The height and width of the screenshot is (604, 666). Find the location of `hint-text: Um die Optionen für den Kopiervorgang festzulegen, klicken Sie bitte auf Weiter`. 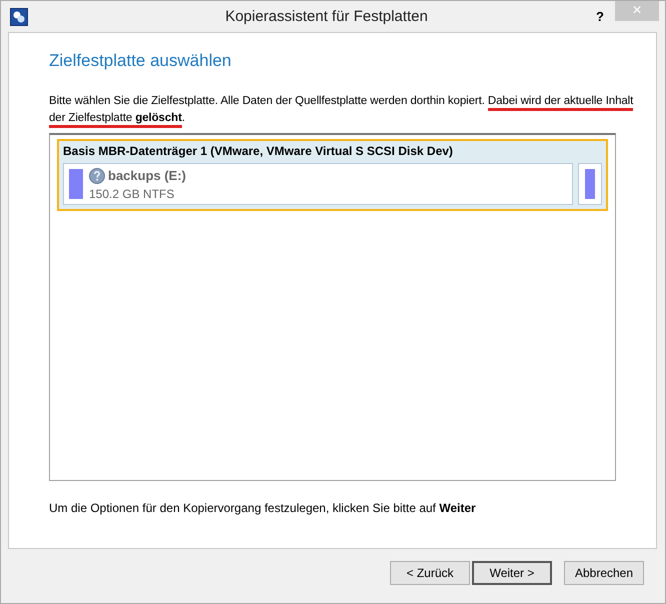

hint-text: Um die Optionen für den Kopiervorgang festzulegen, klicken Sie bitte auf Weiter is located at coordinates (263, 508).